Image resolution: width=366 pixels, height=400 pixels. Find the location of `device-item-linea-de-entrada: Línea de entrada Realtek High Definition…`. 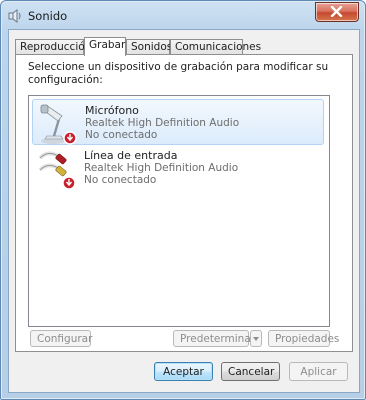

device-item-linea-de-entrada: Línea de entrada Realtek High Definition… is located at coordinates (178, 168).